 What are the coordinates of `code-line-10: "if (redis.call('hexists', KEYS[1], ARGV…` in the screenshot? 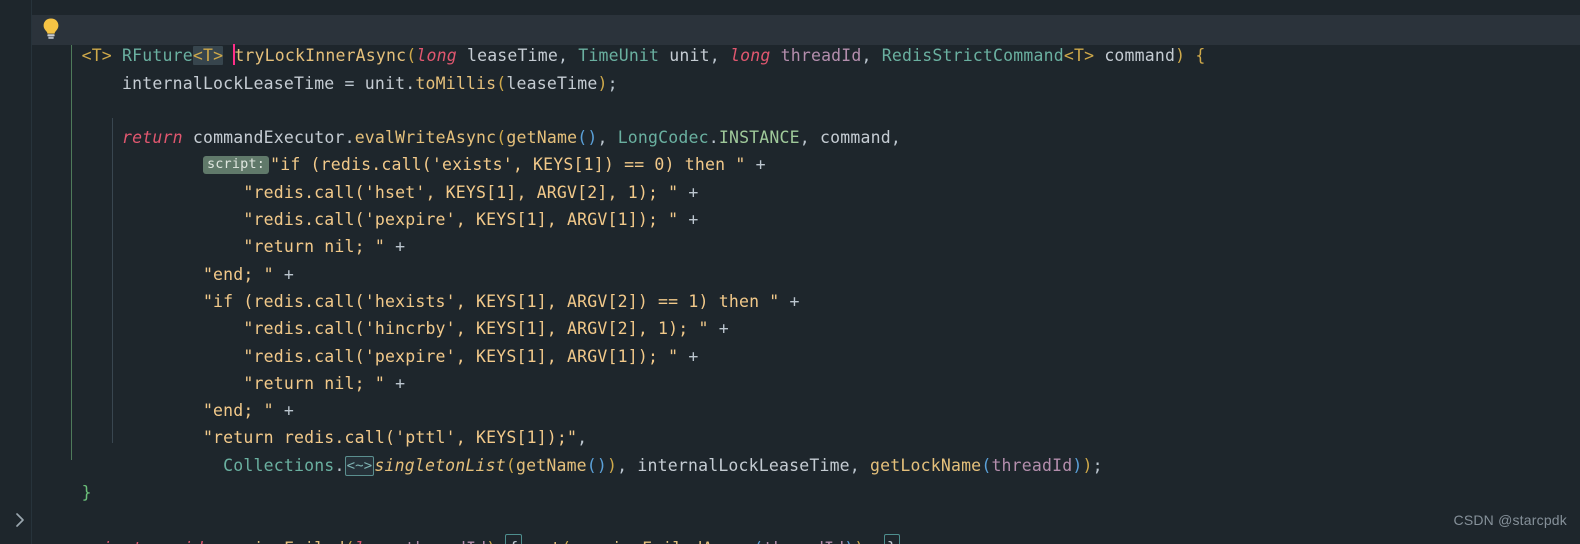 It's located at (415, 286).